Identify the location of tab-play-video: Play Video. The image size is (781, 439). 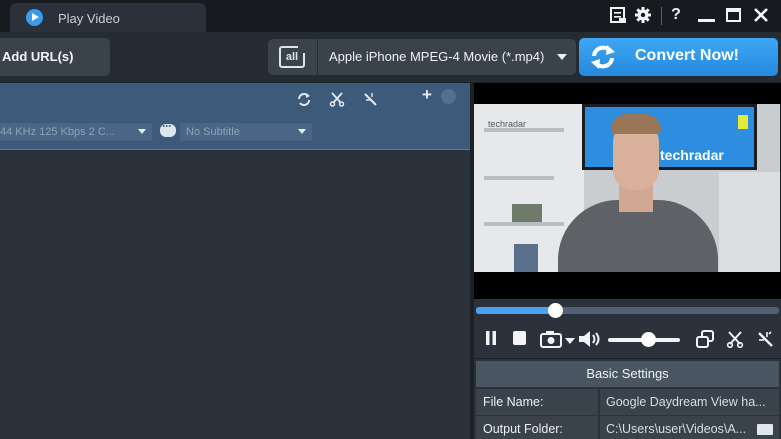
(108, 17).